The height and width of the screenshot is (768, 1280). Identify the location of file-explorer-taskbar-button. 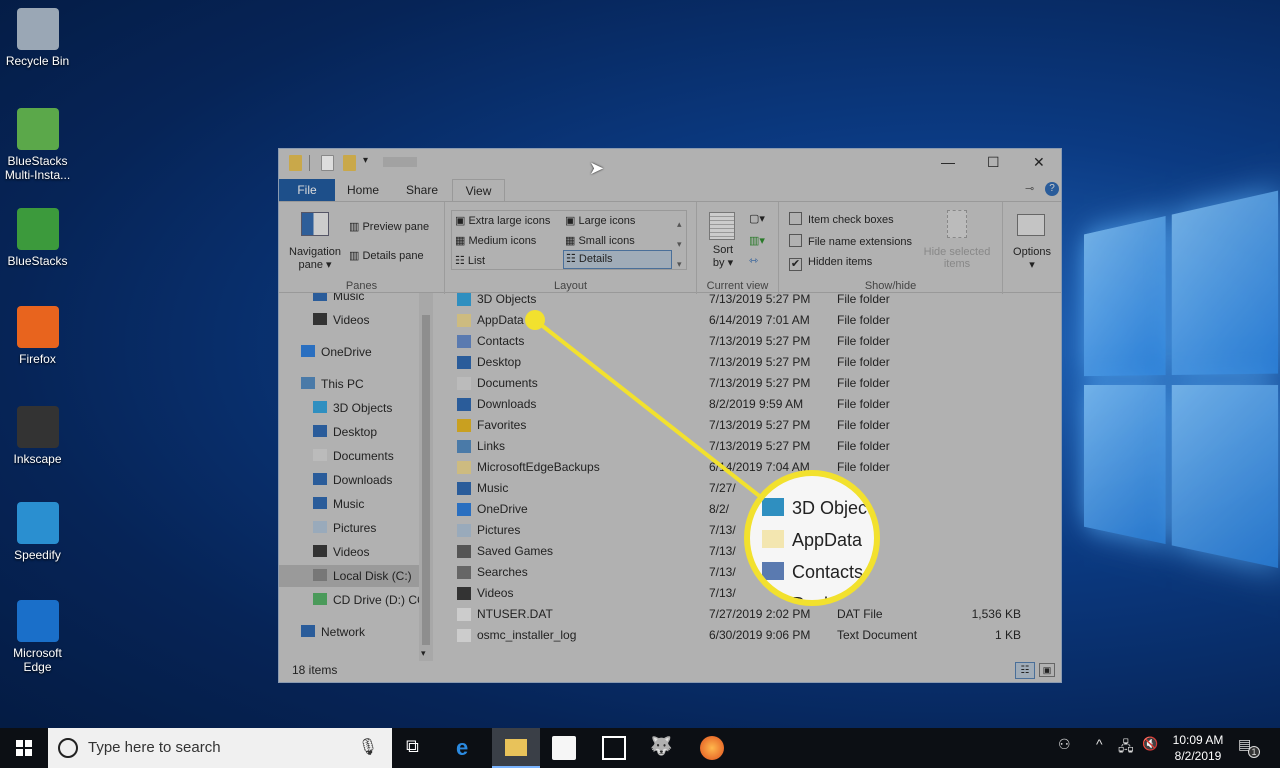
(516, 748).